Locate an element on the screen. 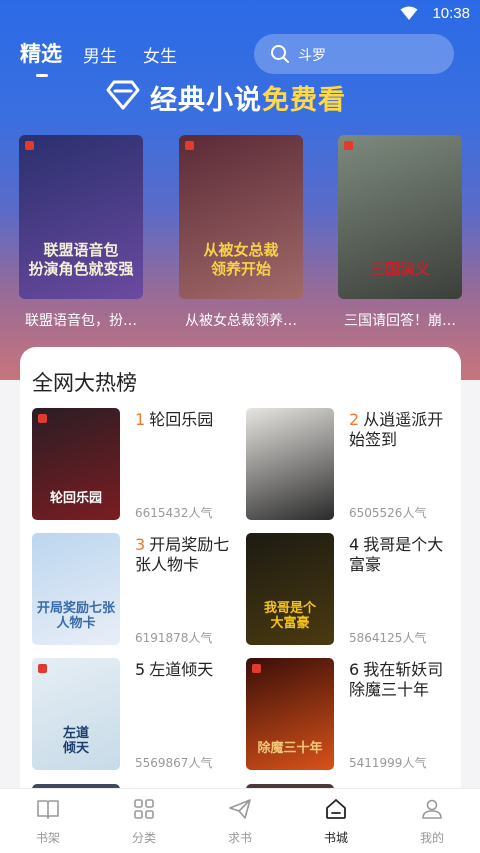 The image size is (480, 853). banner-title-text: 经典小说 is located at coordinates (206, 100).